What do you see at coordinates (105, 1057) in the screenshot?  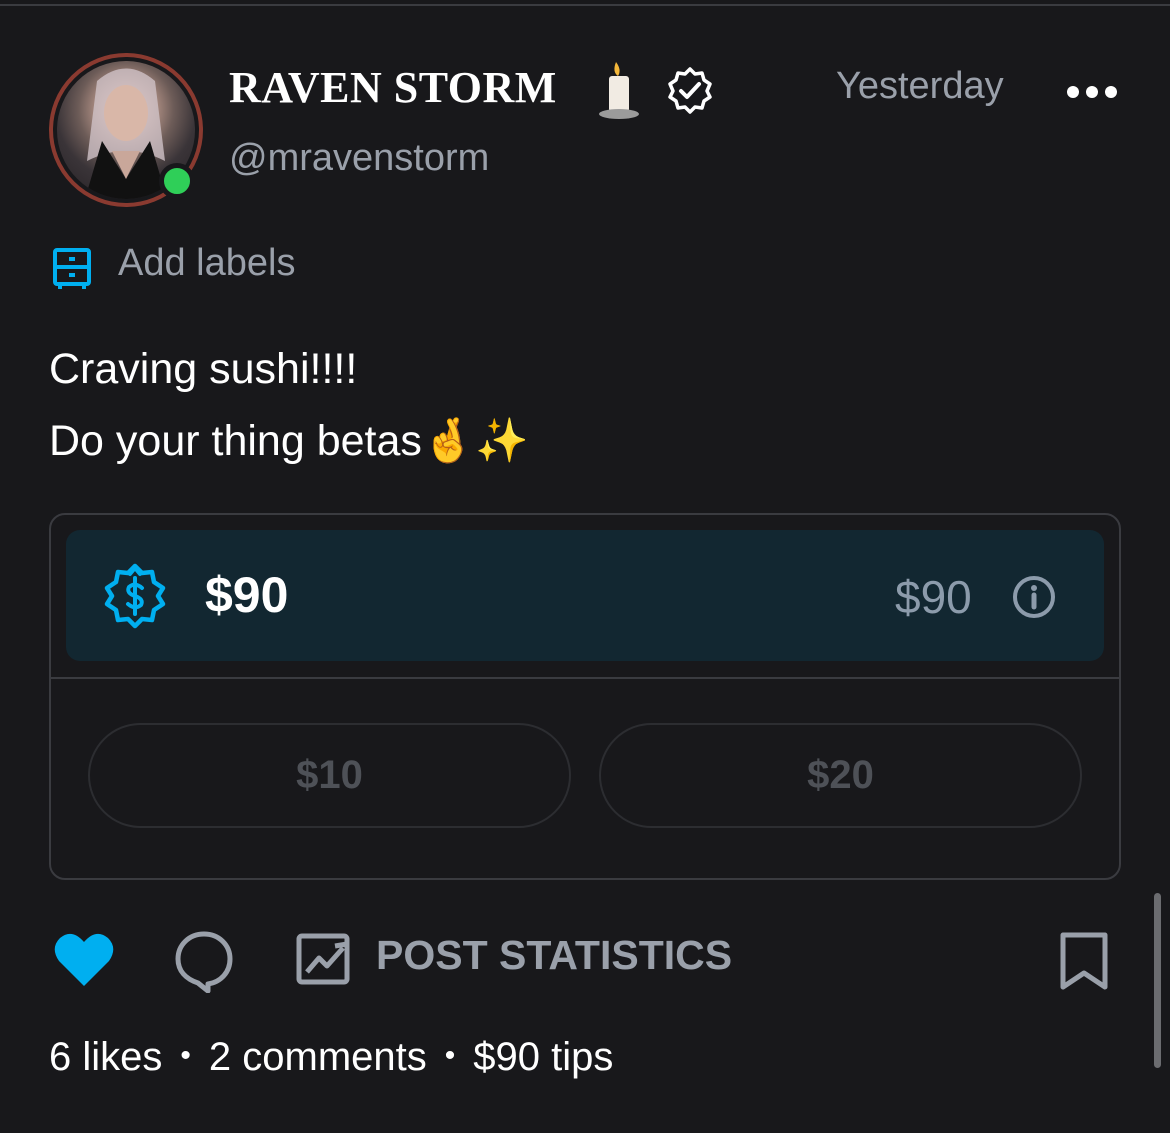 I see `likes-count: 6 likes` at bounding box center [105, 1057].